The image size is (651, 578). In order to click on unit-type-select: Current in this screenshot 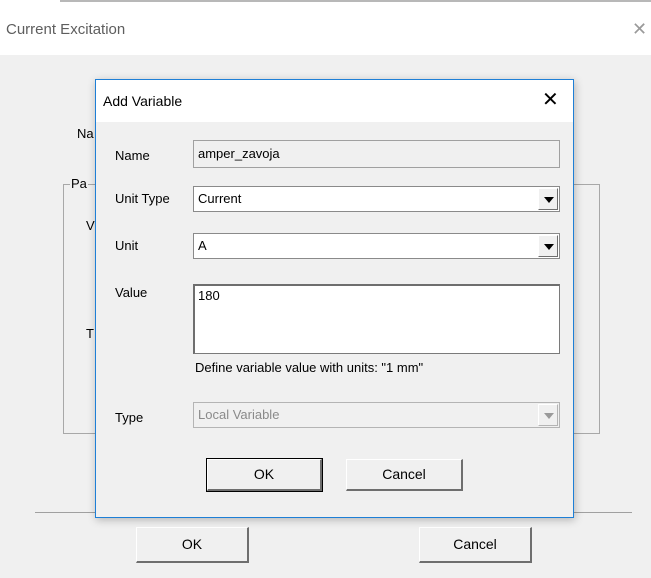, I will do `click(376, 199)`.